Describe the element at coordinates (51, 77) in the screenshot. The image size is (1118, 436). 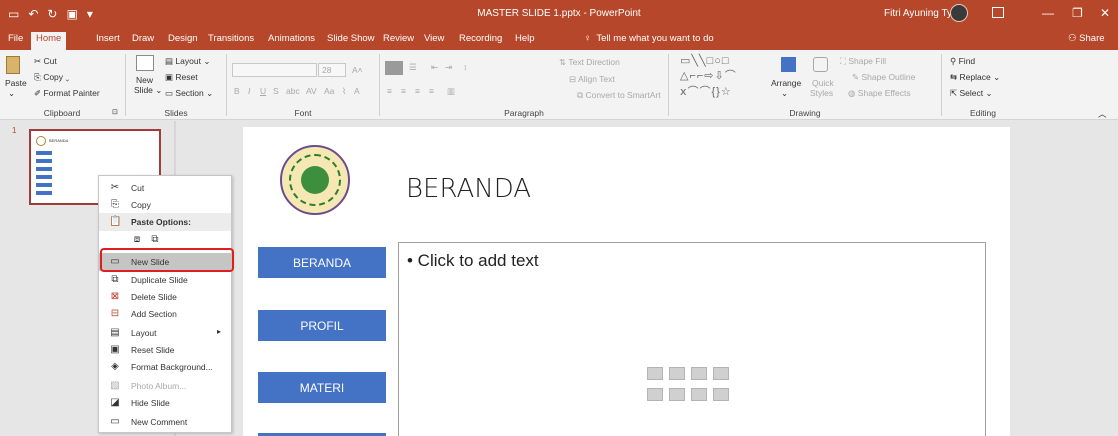
I see `copy-button: ⎘ Copy ⌄` at that location.